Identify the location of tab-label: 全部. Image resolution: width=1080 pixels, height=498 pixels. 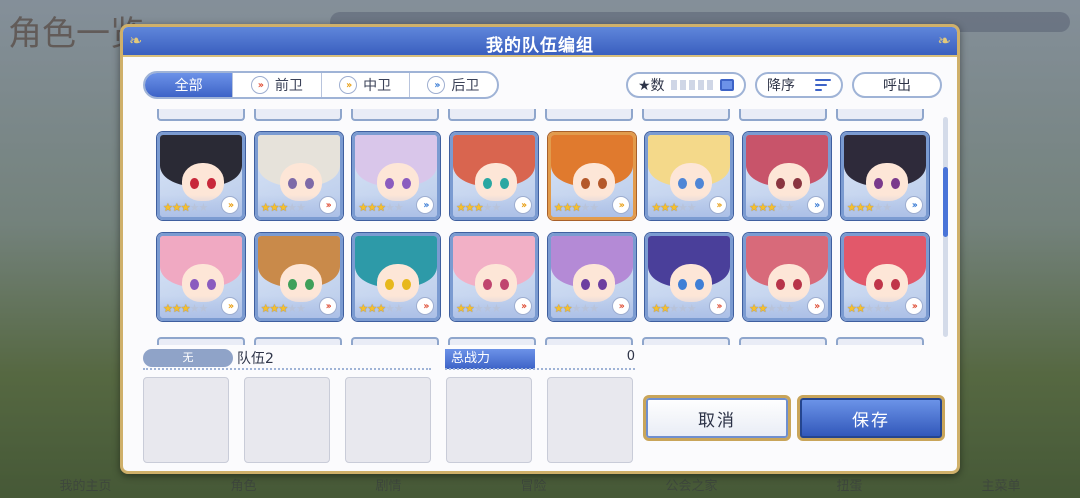
(188, 86).